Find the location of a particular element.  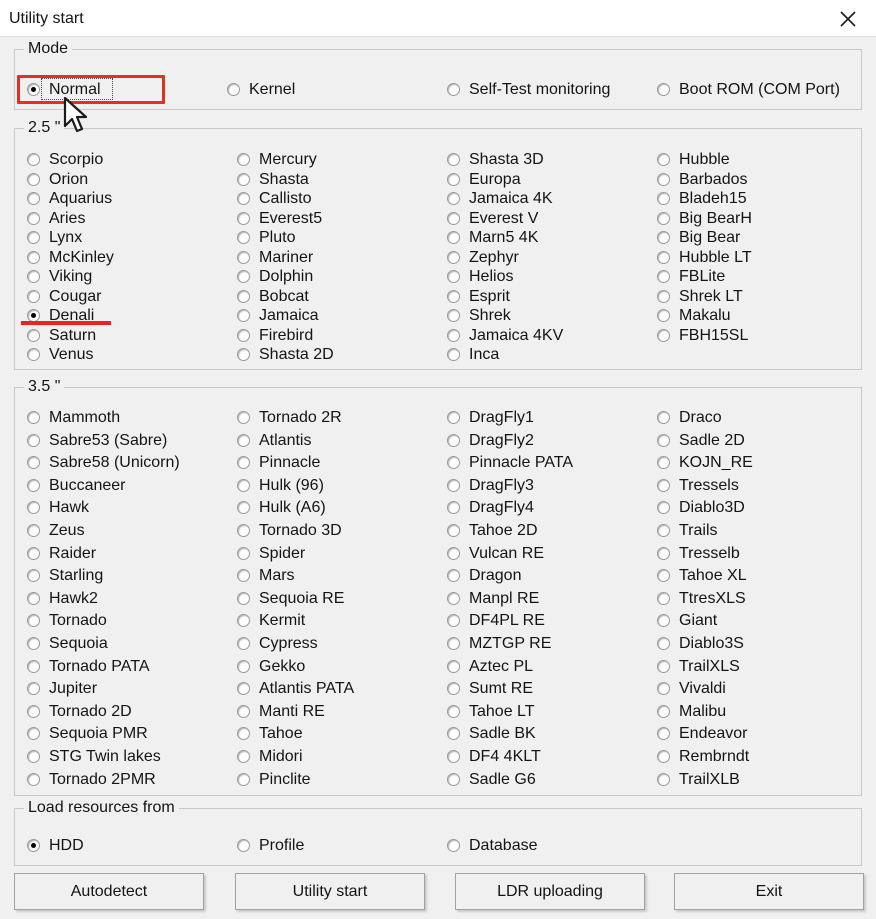

drive-35-option-endeavor: Endeavor is located at coordinates (702, 733).